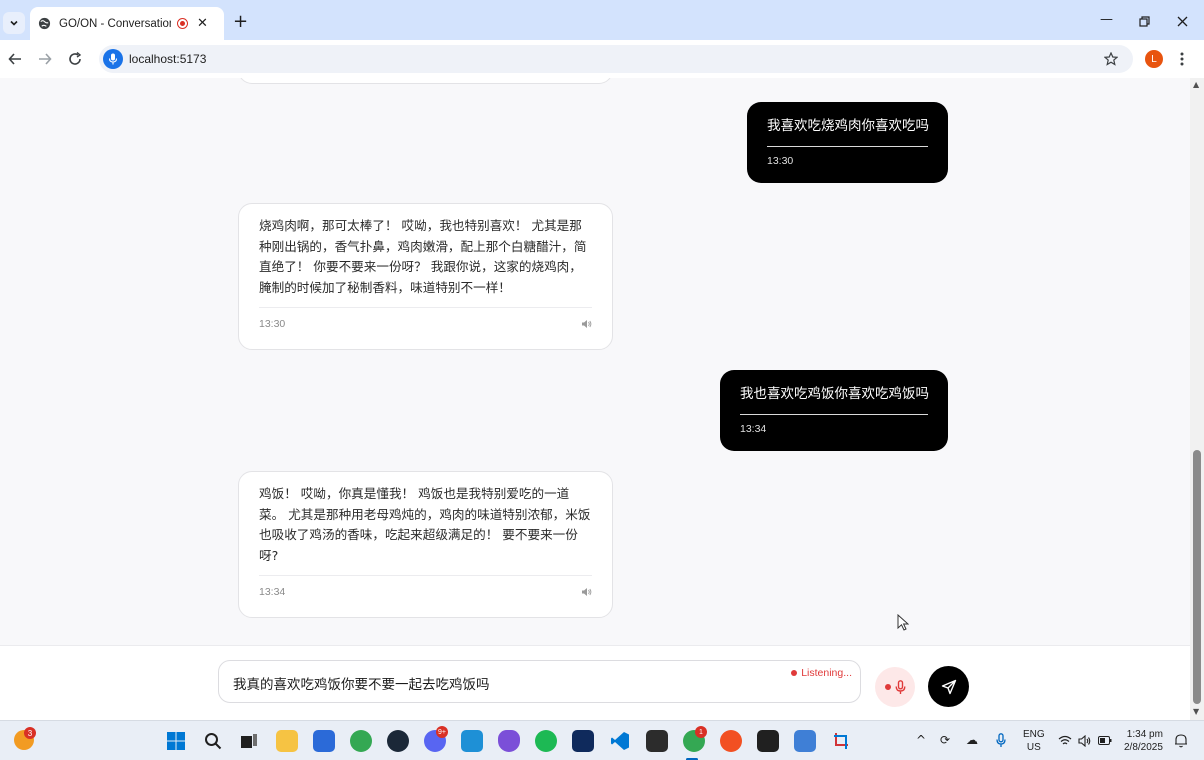 This screenshot has height=760, width=1204. Describe the element at coordinates (921, 740) in the screenshot. I see `show-hidden-icons-icon: ^` at that location.